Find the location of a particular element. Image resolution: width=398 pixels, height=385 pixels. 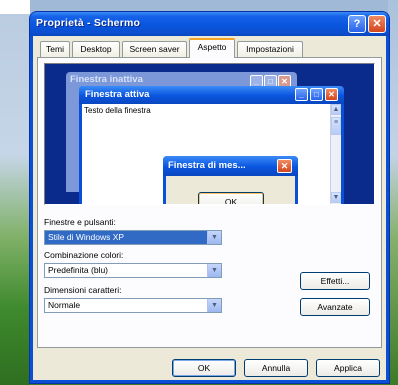

preview-message-close-icon: ✕ is located at coordinates (284, 166).